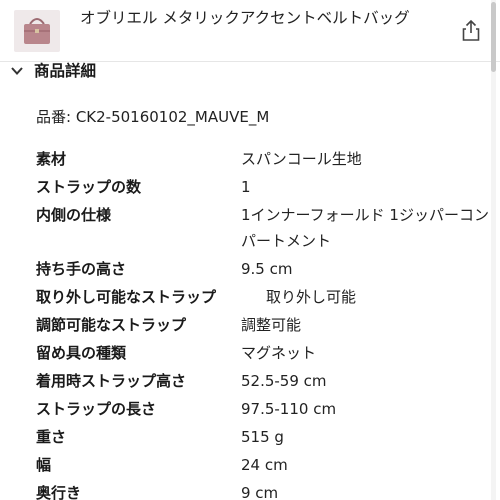 The image size is (500, 500). I want to click on spec-row: ストラップの長さ 97.5-110 cm, so click(261, 410).